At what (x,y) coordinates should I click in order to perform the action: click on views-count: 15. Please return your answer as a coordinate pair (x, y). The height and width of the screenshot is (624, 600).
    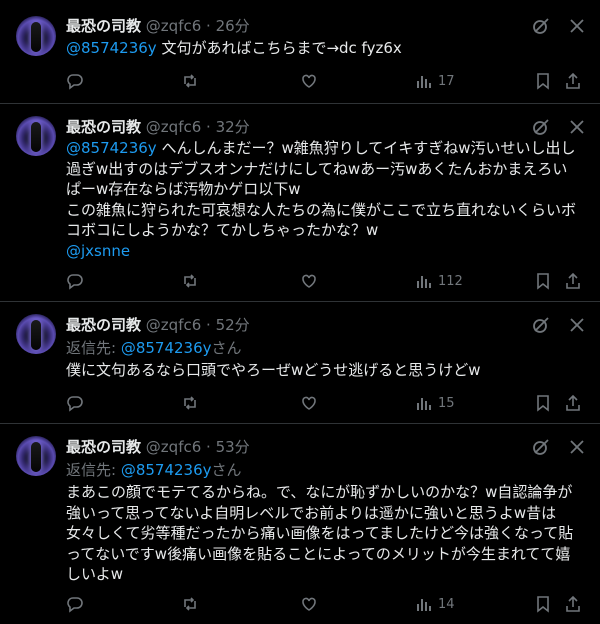
    Looking at the image, I should click on (446, 403).